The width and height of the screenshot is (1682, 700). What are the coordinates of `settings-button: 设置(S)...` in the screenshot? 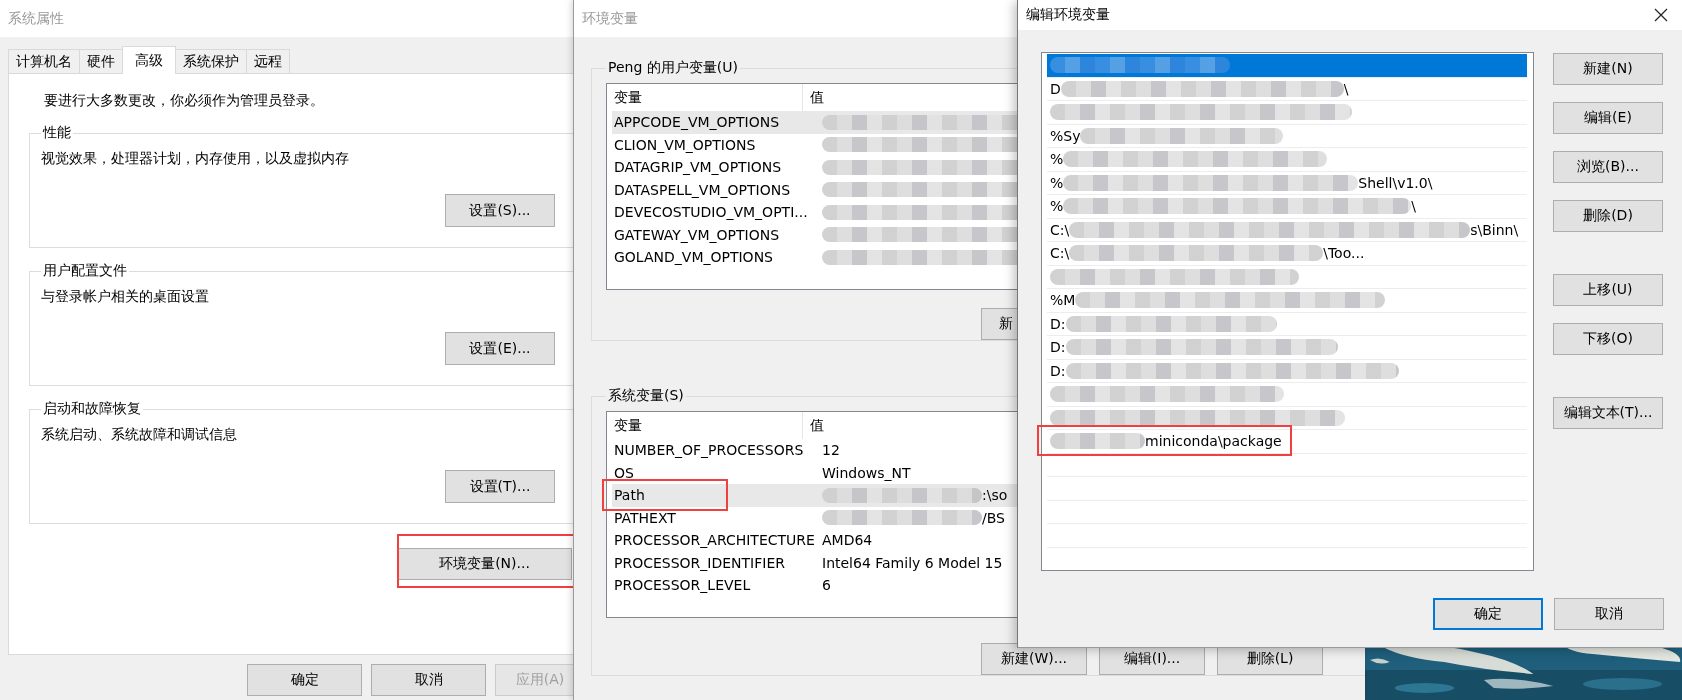 It's located at (500, 210).